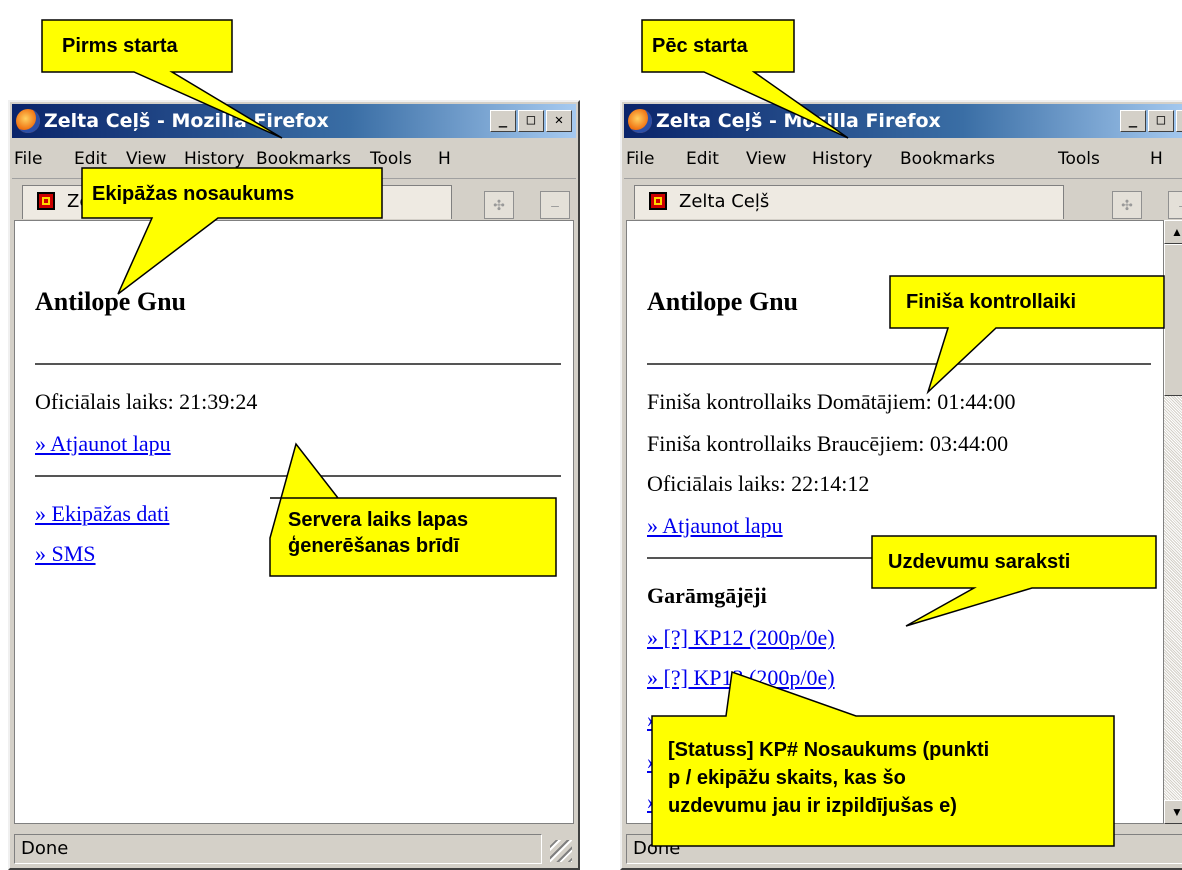  What do you see at coordinates (828, 443) in the screenshot?
I see `finish-time-drivers: Finiša kontrollaiks Braucējiem: 03:44:00` at bounding box center [828, 443].